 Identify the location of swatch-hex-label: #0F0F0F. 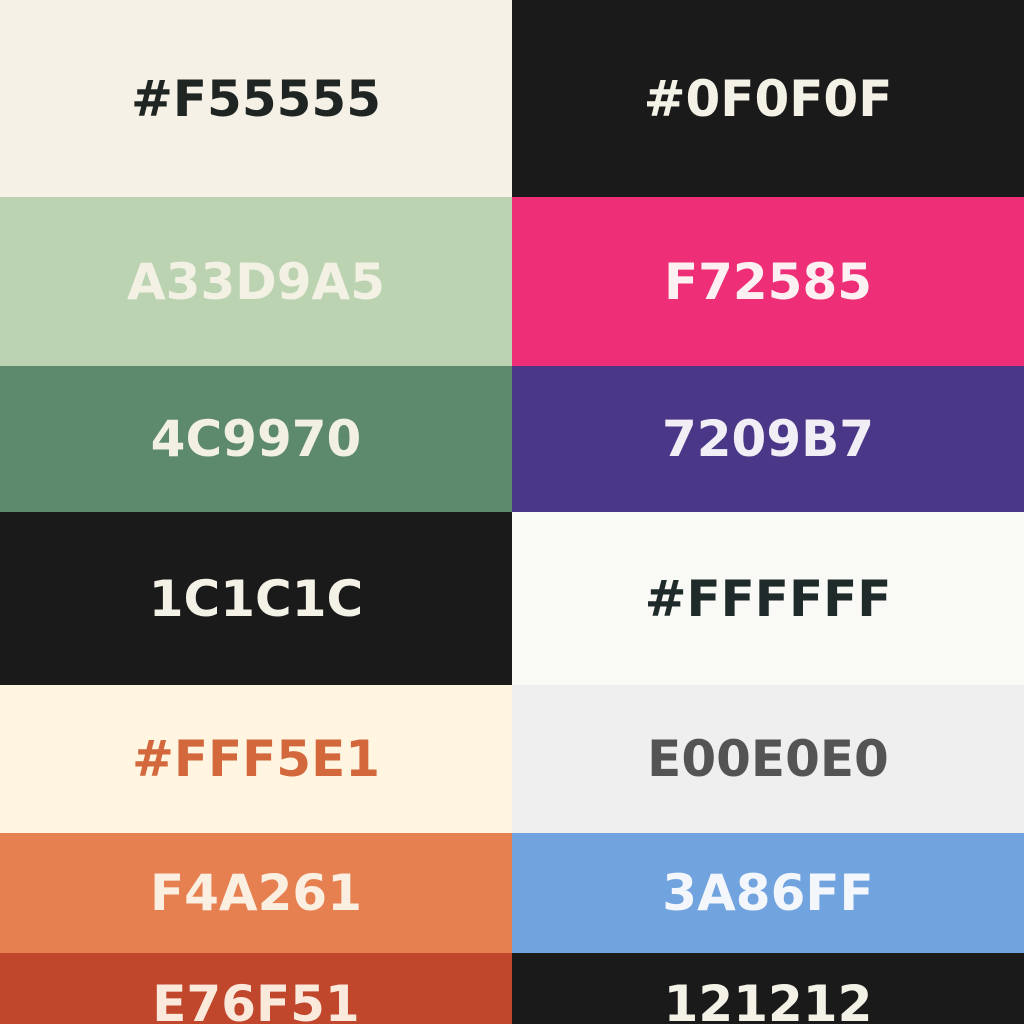
(768, 98).